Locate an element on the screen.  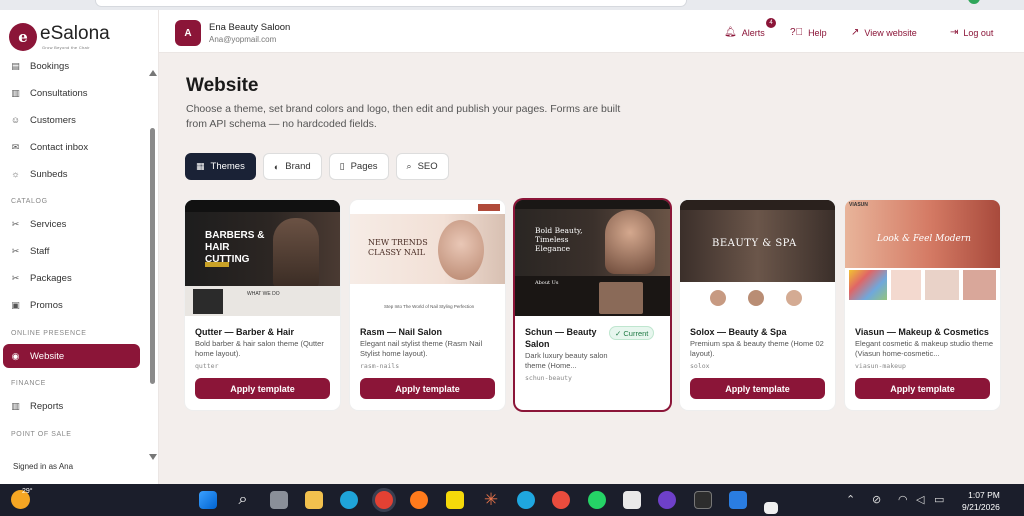
thumb-headline: BARBERS & HAIR CUTTING is located at coordinates (235, 247).